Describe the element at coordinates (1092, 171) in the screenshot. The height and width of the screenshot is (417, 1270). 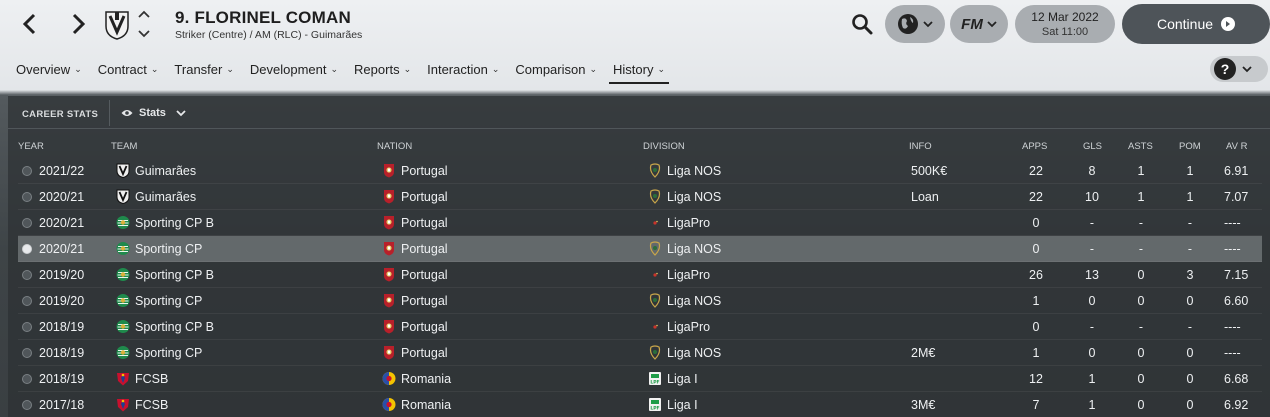
I see `cell-goals: 8` at that location.